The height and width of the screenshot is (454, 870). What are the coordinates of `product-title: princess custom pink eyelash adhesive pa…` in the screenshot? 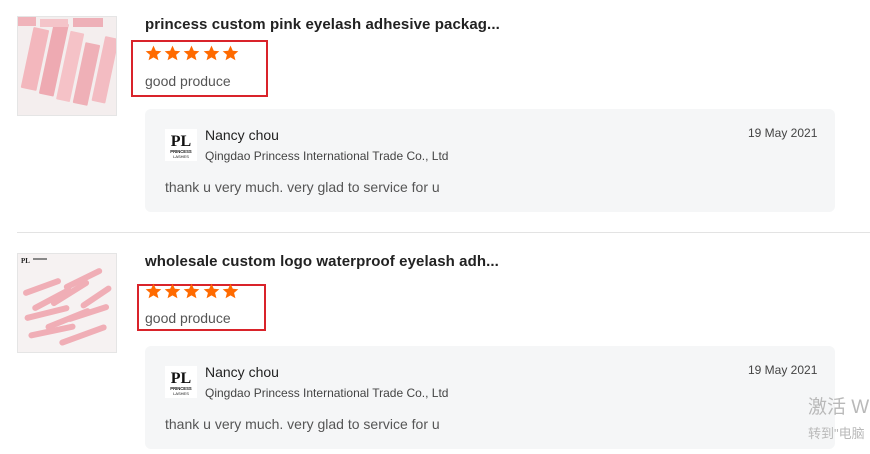 It's located at (322, 24).